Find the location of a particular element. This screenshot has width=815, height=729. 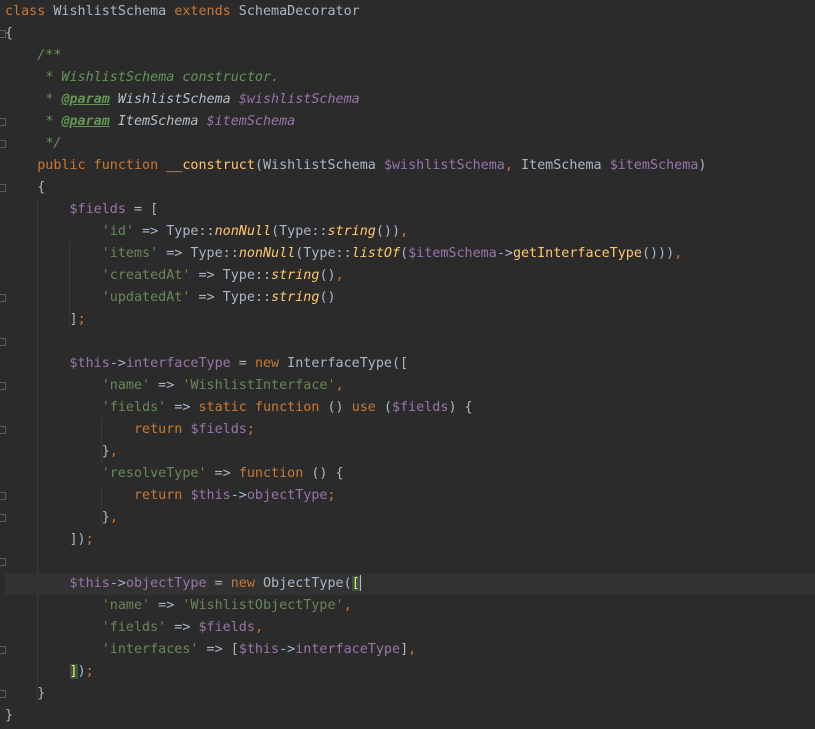

code-token: () { is located at coordinates (323, 473).